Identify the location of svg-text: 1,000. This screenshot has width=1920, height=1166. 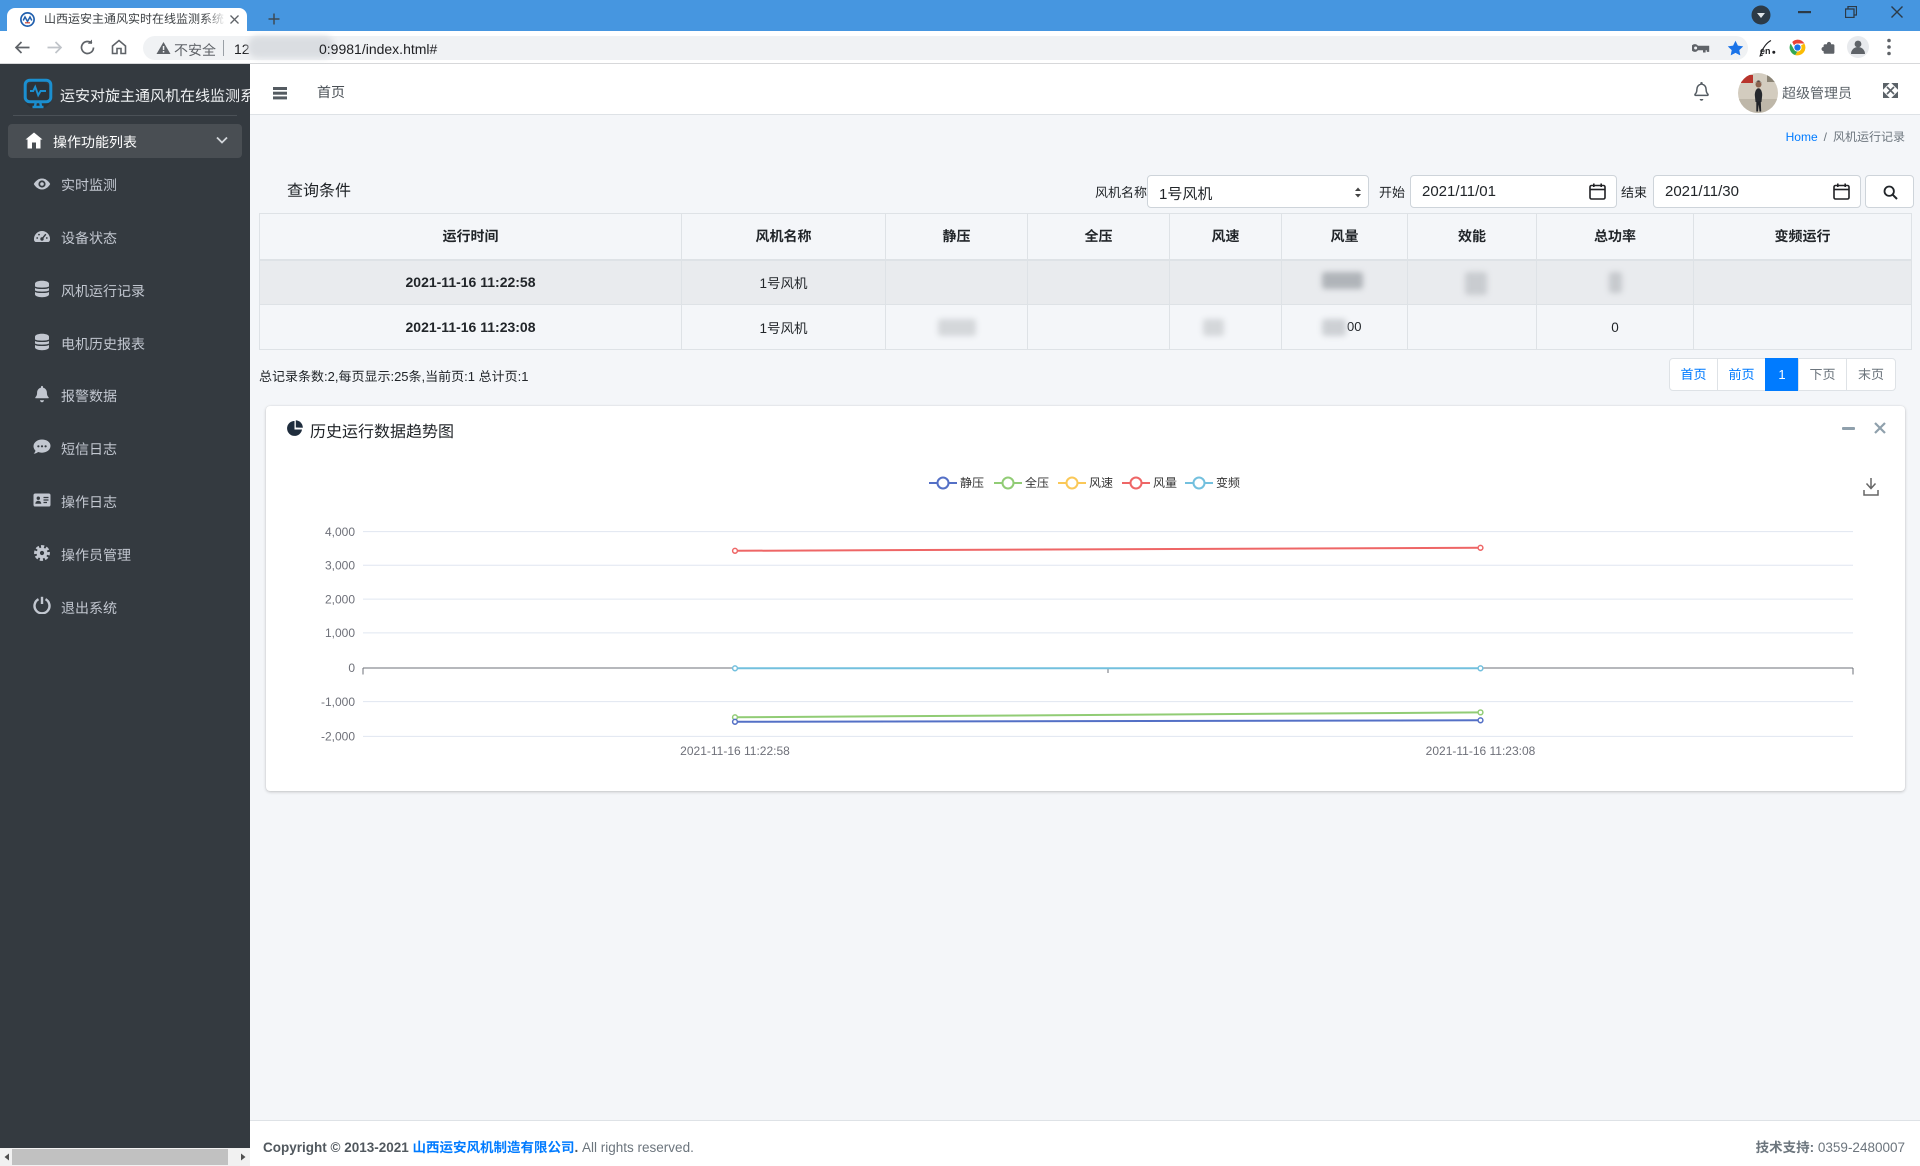
(340, 633).